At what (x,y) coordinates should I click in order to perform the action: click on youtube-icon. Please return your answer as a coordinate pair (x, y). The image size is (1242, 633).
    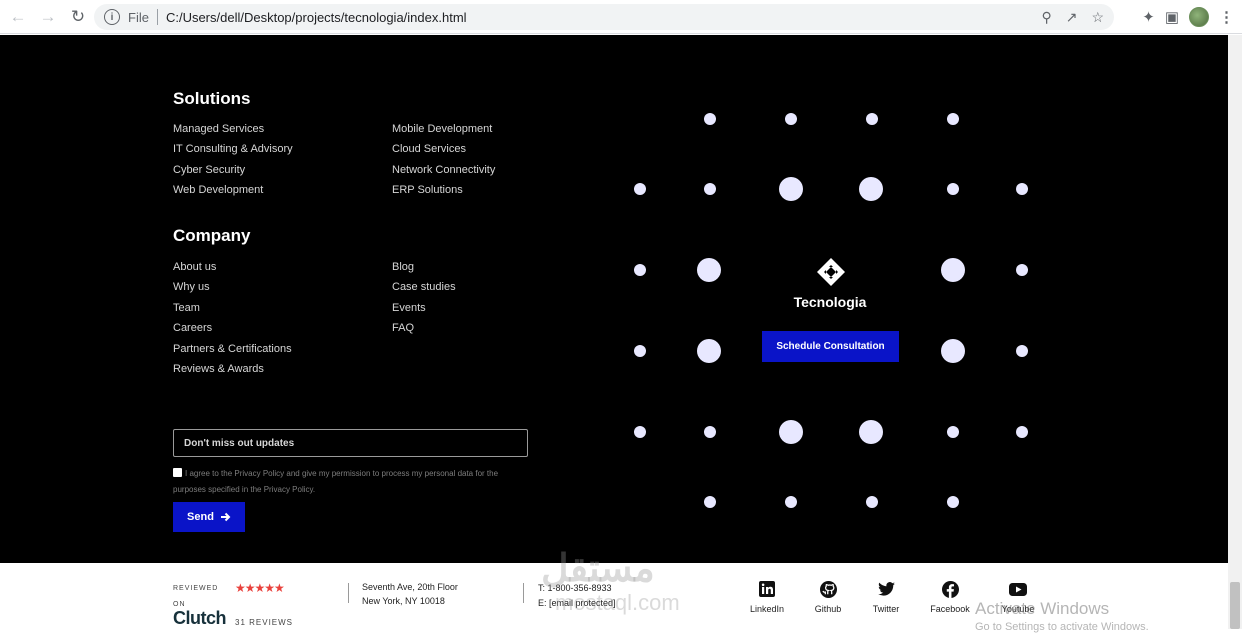
    Looking at the image, I should click on (1018, 589).